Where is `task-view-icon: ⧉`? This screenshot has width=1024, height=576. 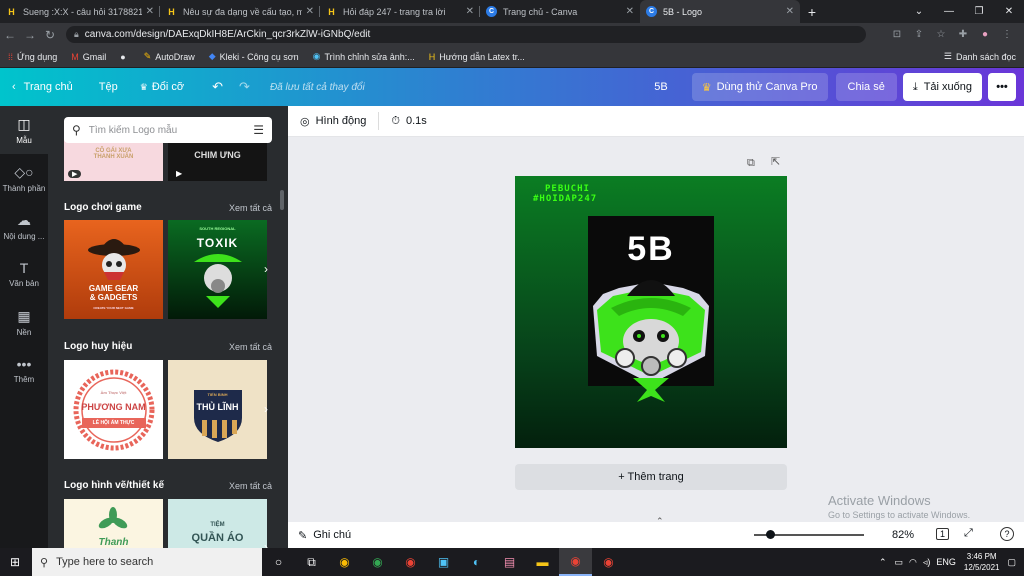 task-view-icon: ⧉ is located at coordinates (311, 562).